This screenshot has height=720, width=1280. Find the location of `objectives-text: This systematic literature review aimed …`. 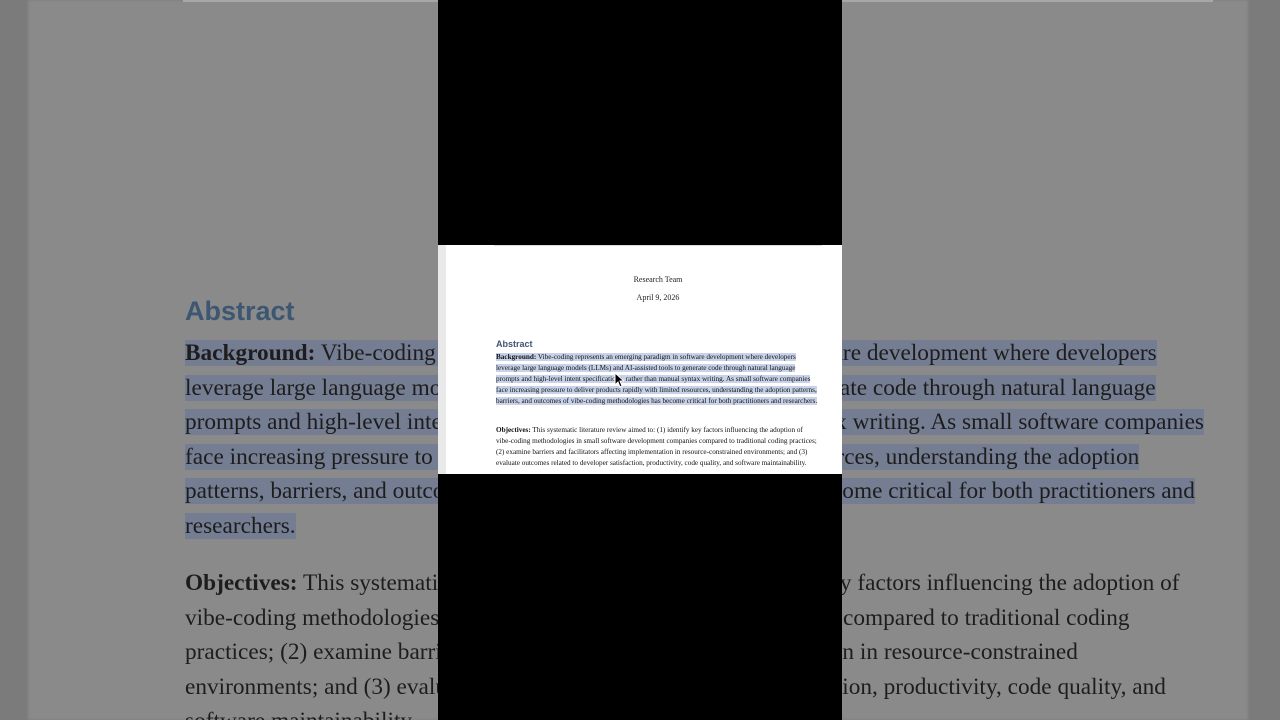

objectives-text: This systematic literature review aimed … is located at coordinates (656, 447).